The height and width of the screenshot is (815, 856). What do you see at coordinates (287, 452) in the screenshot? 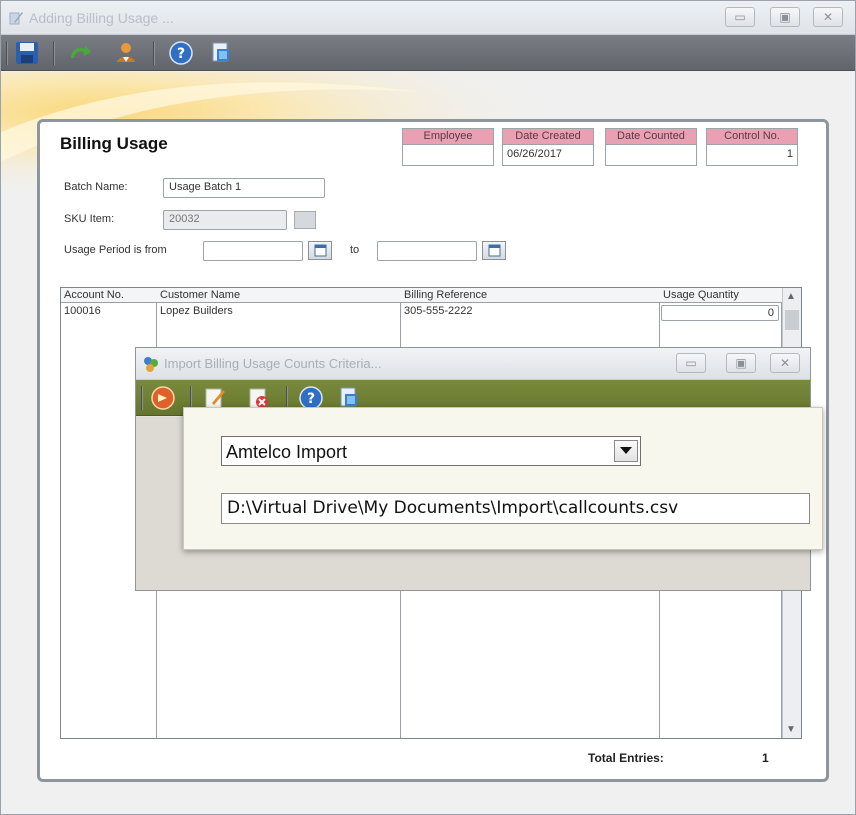
I see `import-type-value: Amtelco Import` at bounding box center [287, 452].